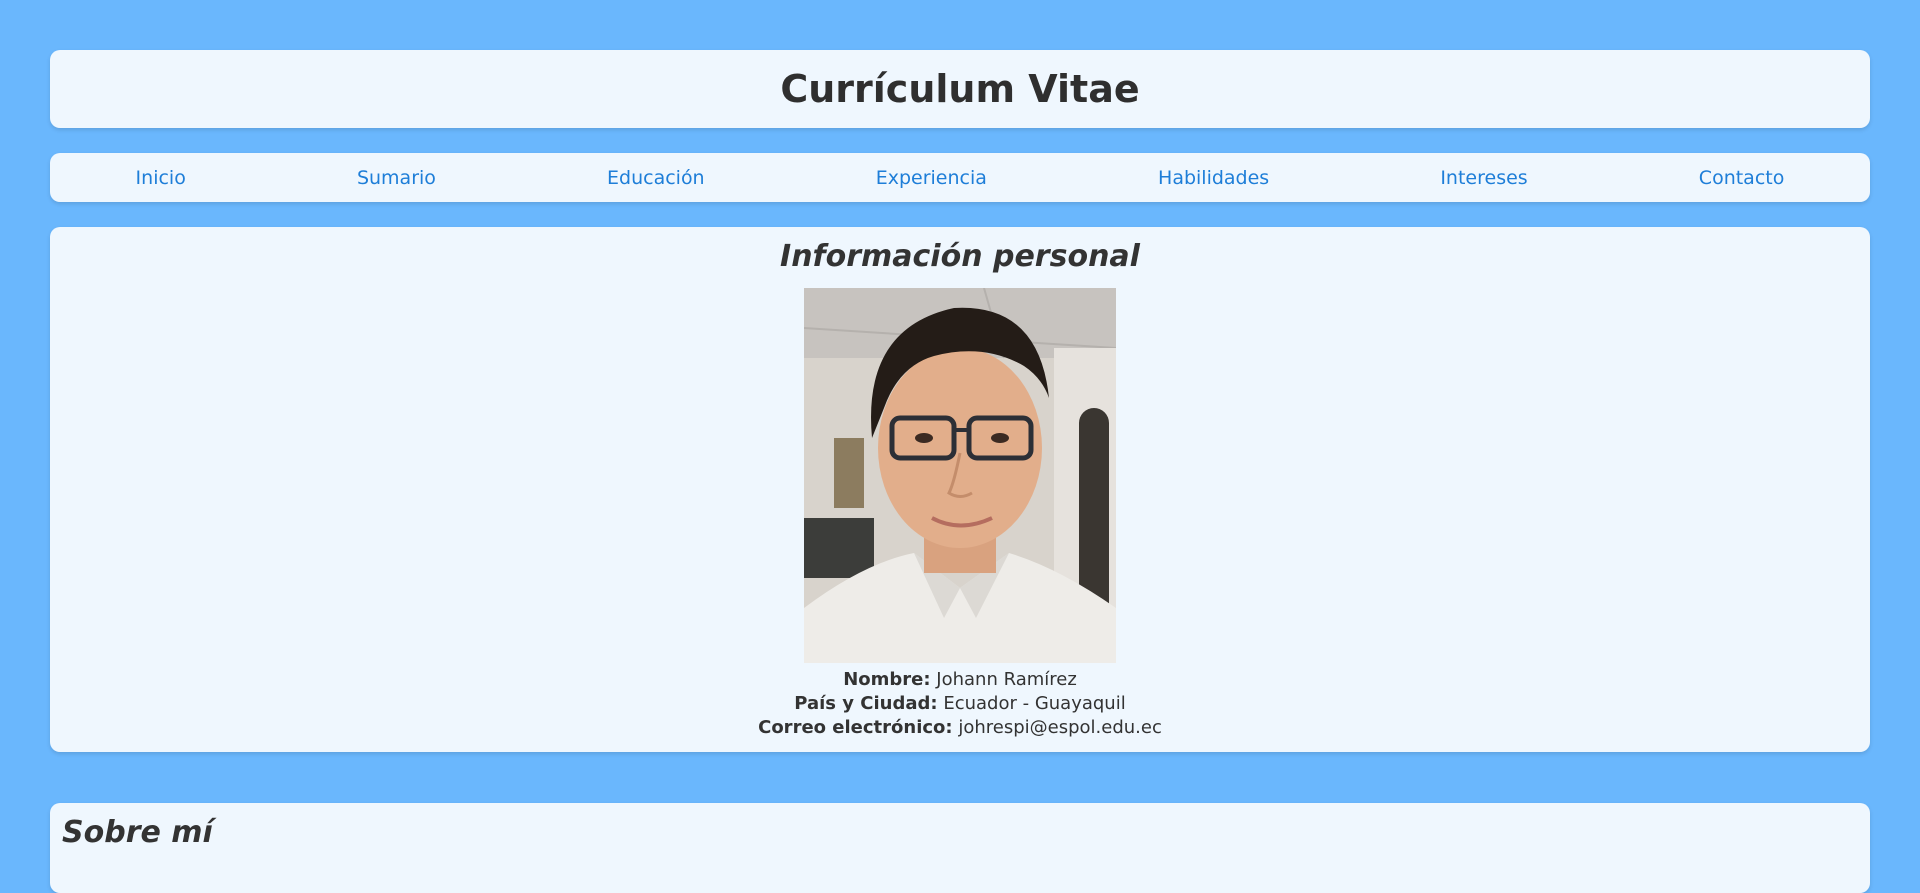 This screenshot has width=1920, height=893. What do you see at coordinates (161, 178) in the screenshot?
I see `nav-link-inicio: Inicio` at bounding box center [161, 178].